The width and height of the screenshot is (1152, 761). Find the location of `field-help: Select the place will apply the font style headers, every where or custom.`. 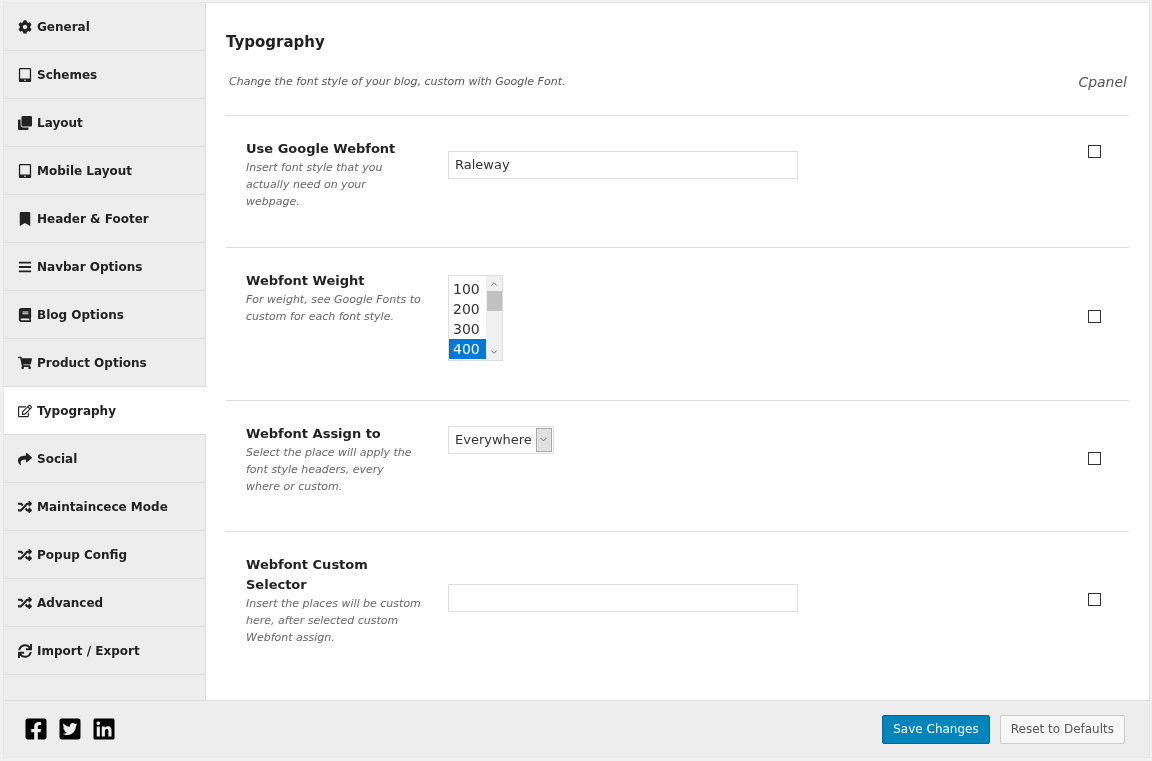

field-help: Select the place will apply the font style headers, every where or custom. is located at coordinates (329, 469).